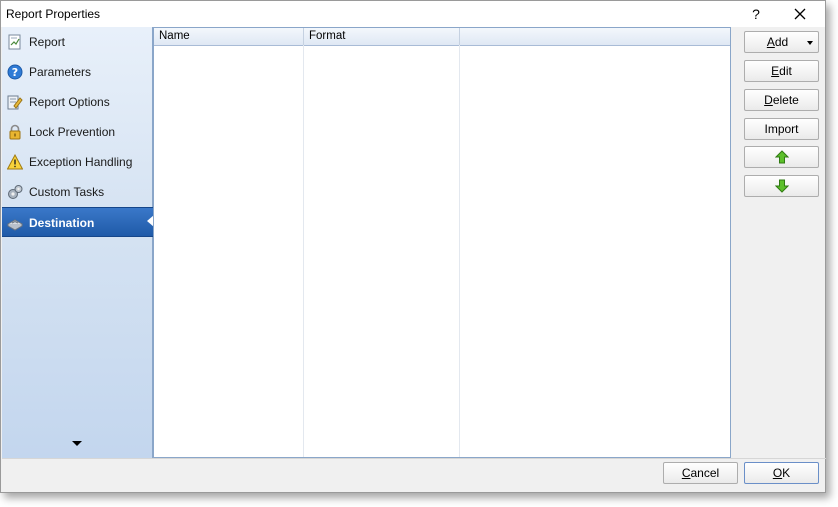 The image size is (838, 507). I want to click on ok-button: OK, so click(781, 473).